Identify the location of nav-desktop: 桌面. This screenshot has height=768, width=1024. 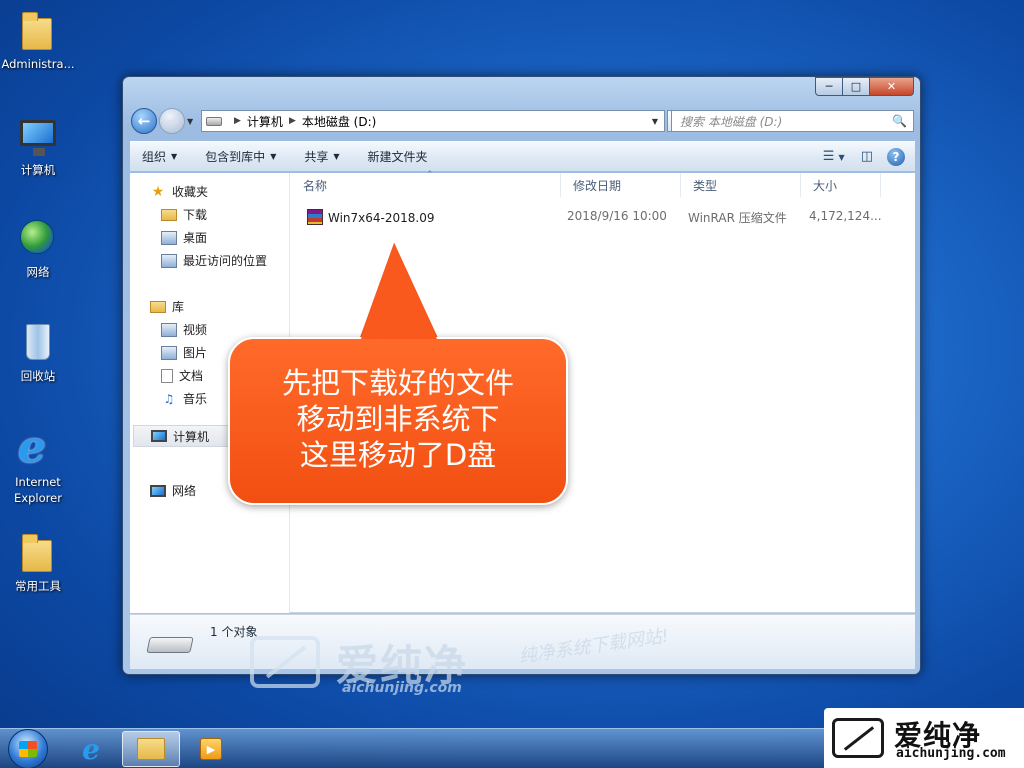
(184, 237).